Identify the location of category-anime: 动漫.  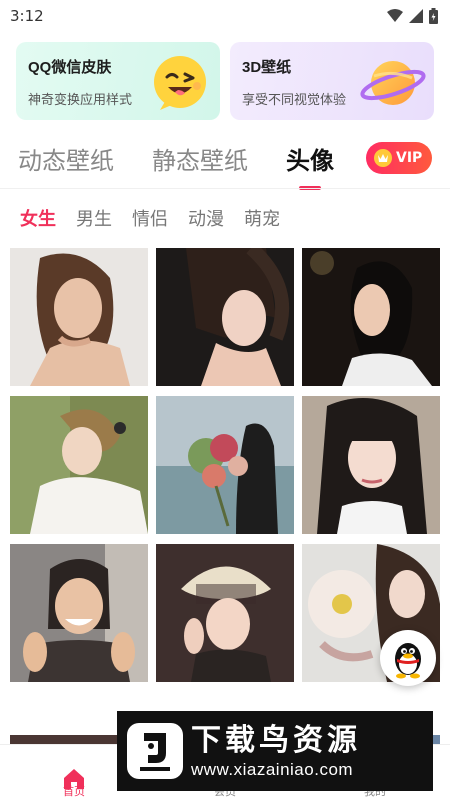
(206, 218).